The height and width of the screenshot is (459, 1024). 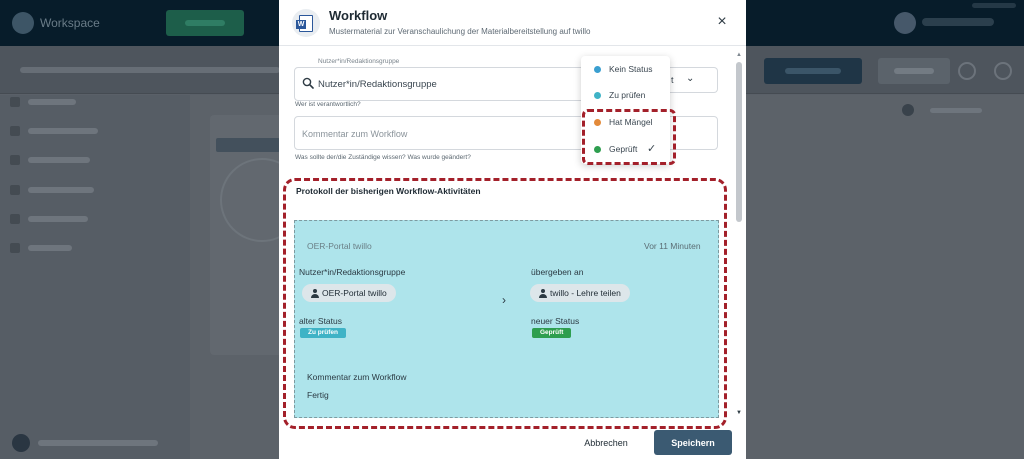 I want to click on scroll-up-icon: ▲, so click(x=739, y=55).